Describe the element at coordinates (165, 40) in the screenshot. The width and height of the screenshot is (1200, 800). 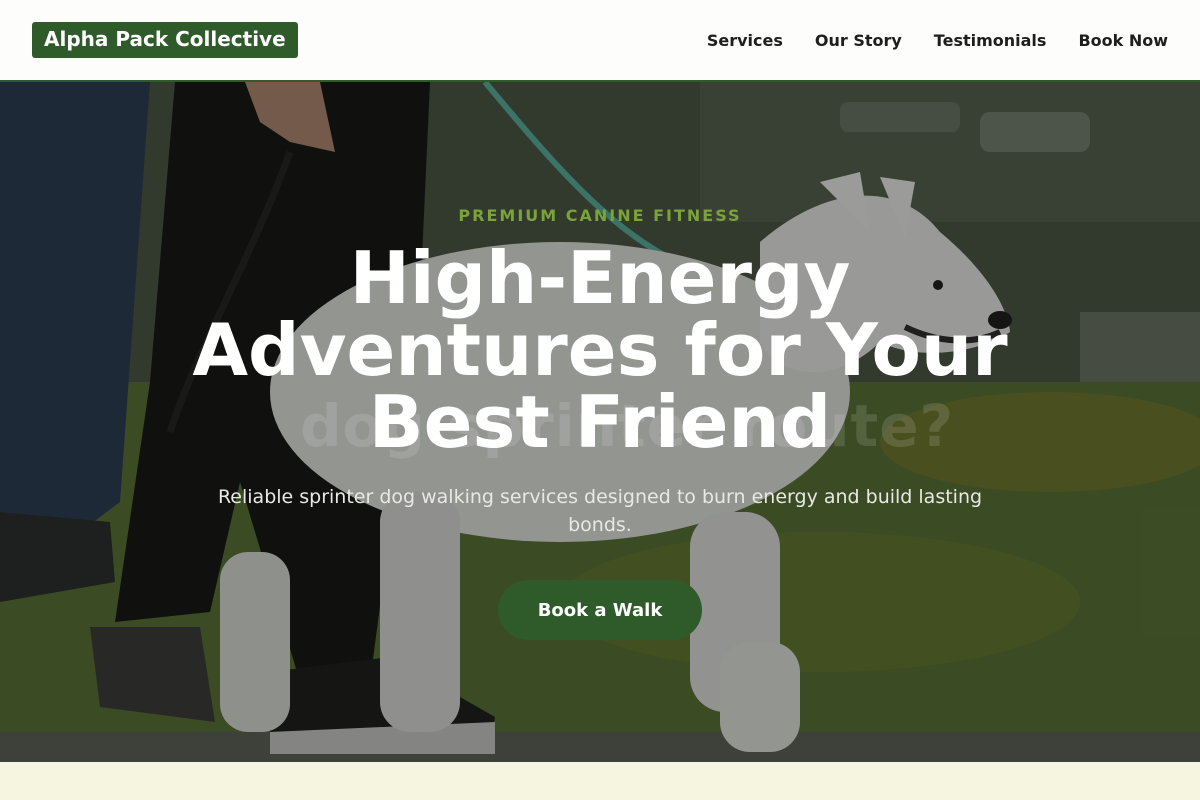
I see `brand-logo: Alpha Pack Collective` at that location.